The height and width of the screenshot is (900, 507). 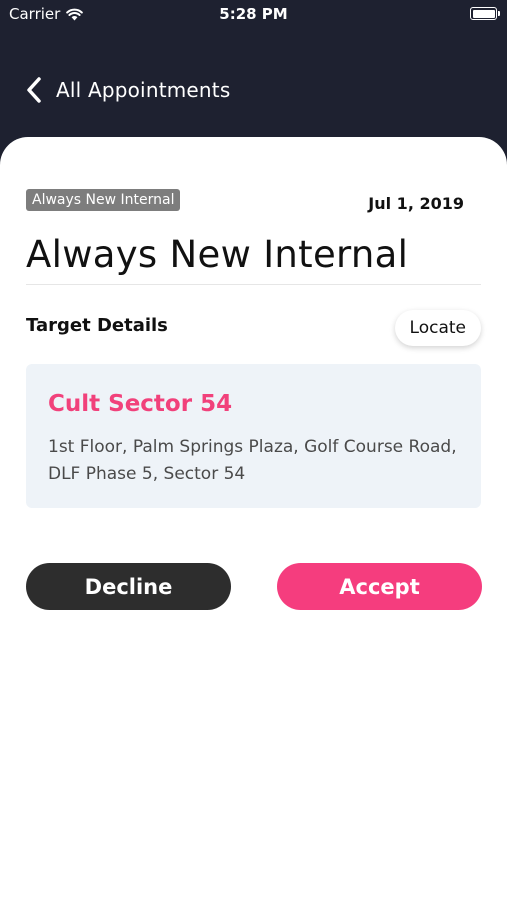 What do you see at coordinates (97, 325) in the screenshot?
I see `target-details-label: Target Details` at bounding box center [97, 325].